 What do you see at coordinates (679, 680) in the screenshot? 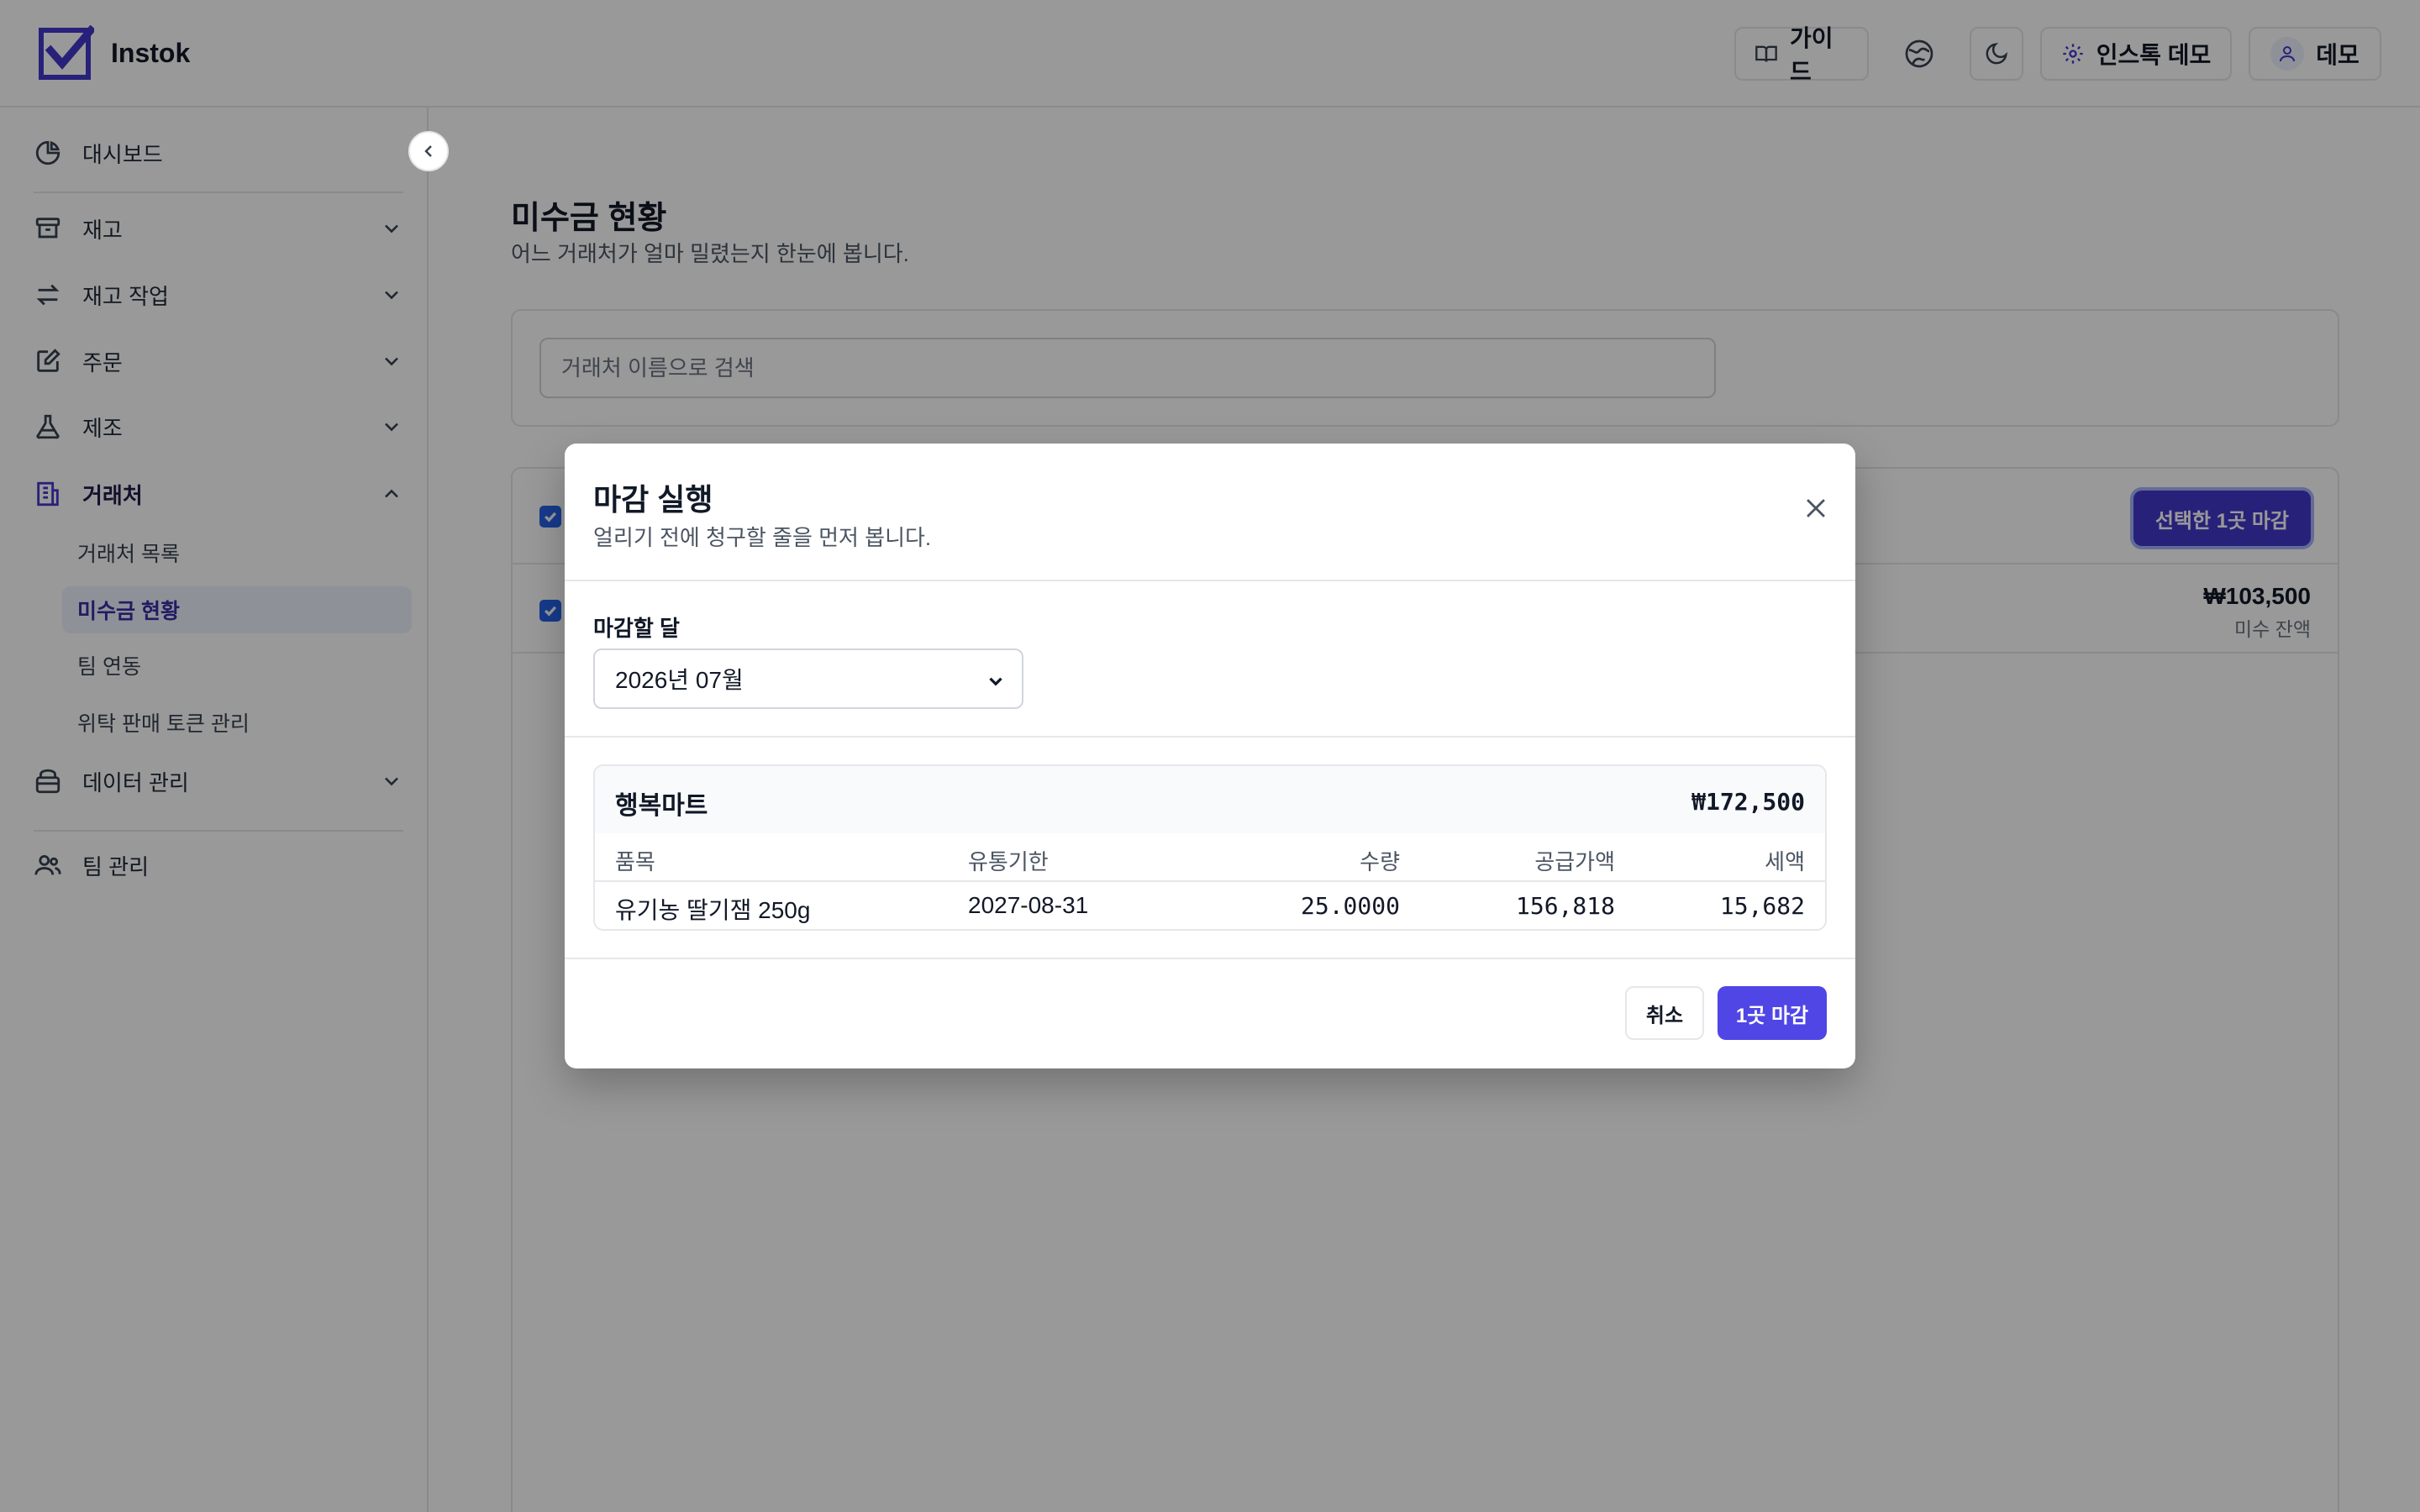
I see `month-select-value: 2026년 07월` at bounding box center [679, 680].